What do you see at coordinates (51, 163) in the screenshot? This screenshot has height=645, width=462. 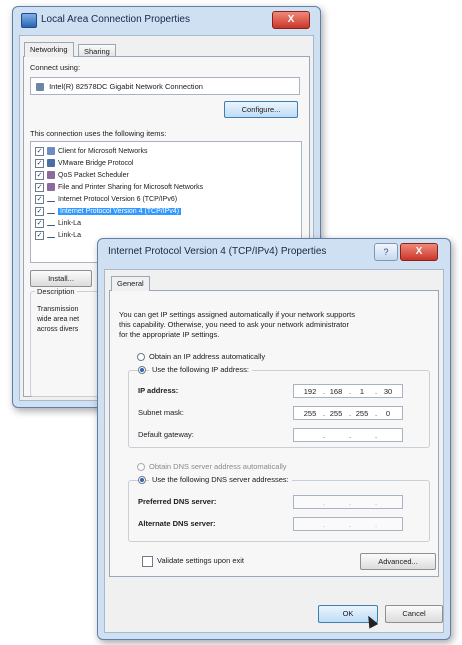 I see `protocol-icon` at bounding box center [51, 163].